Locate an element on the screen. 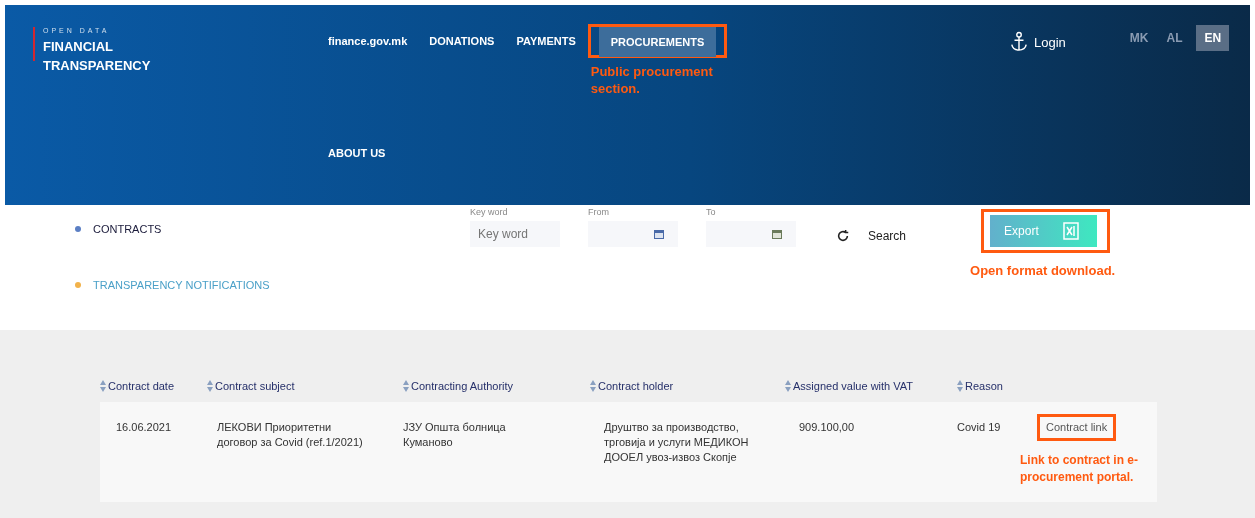 This screenshot has height=518, width=1255. table-cell-text: 909.100,00 is located at coordinates (827, 427).